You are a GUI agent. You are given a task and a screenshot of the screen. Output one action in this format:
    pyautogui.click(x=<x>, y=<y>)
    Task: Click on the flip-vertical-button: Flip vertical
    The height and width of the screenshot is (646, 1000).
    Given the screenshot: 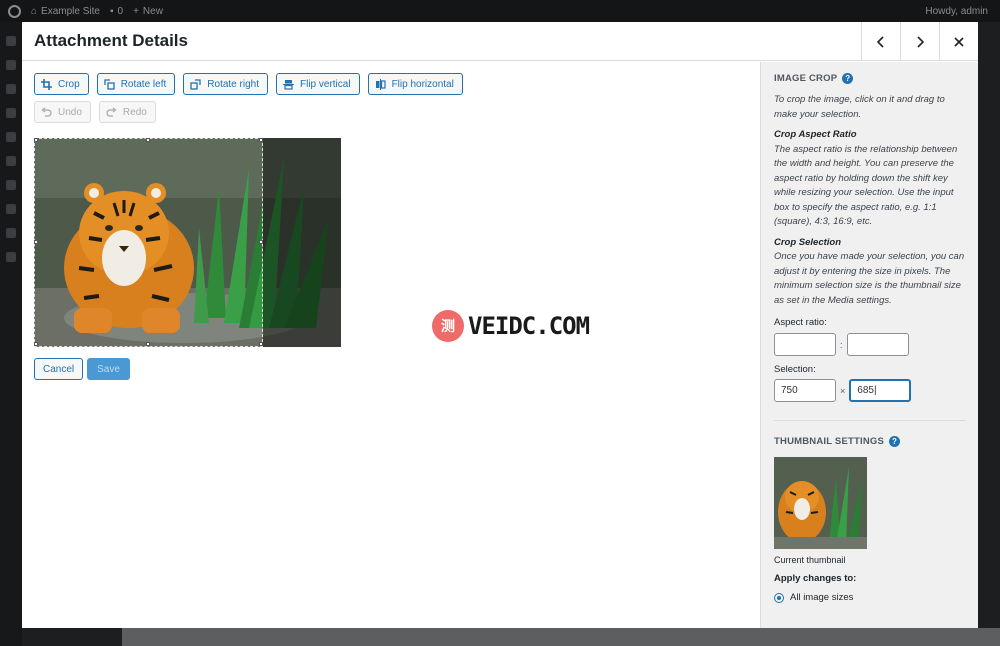 What is the action you would take?
    pyautogui.click(x=317, y=84)
    